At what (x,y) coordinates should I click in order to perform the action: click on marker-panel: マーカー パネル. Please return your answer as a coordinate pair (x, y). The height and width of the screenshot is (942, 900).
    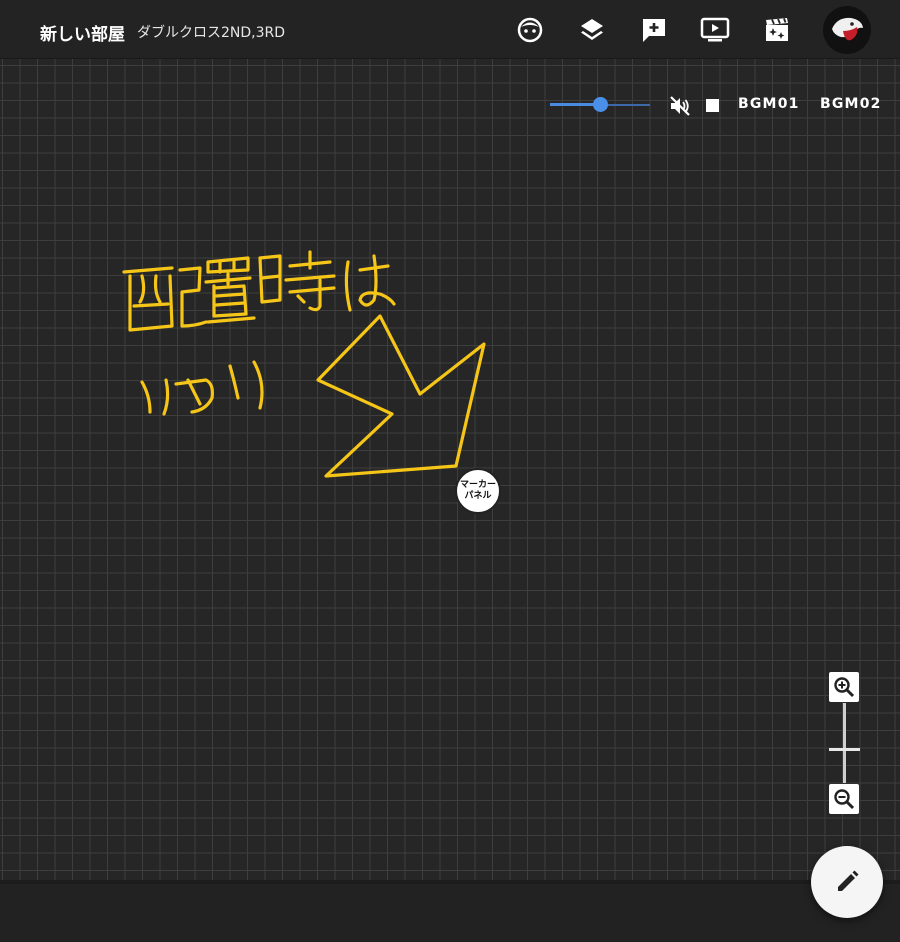
    Looking at the image, I should click on (478, 491).